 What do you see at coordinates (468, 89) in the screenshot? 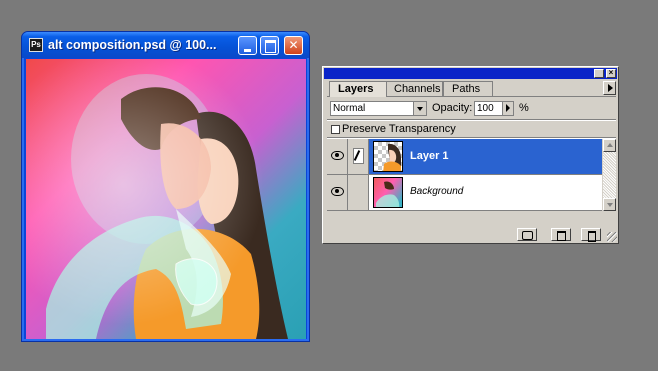
I see `tab-paths: Paths` at bounding box center [468, 89].